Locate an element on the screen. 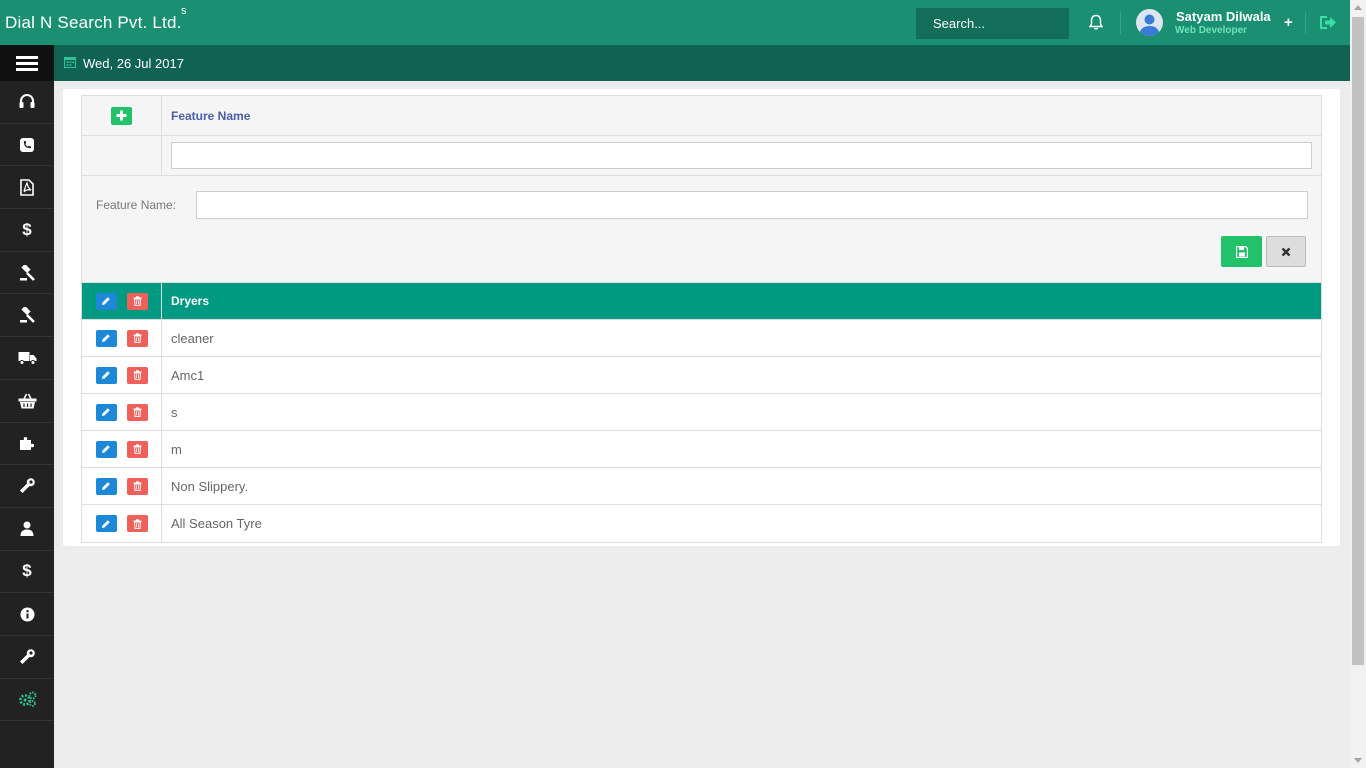  scroll-down-arrow-icon is located at coordinates (1358, 760).